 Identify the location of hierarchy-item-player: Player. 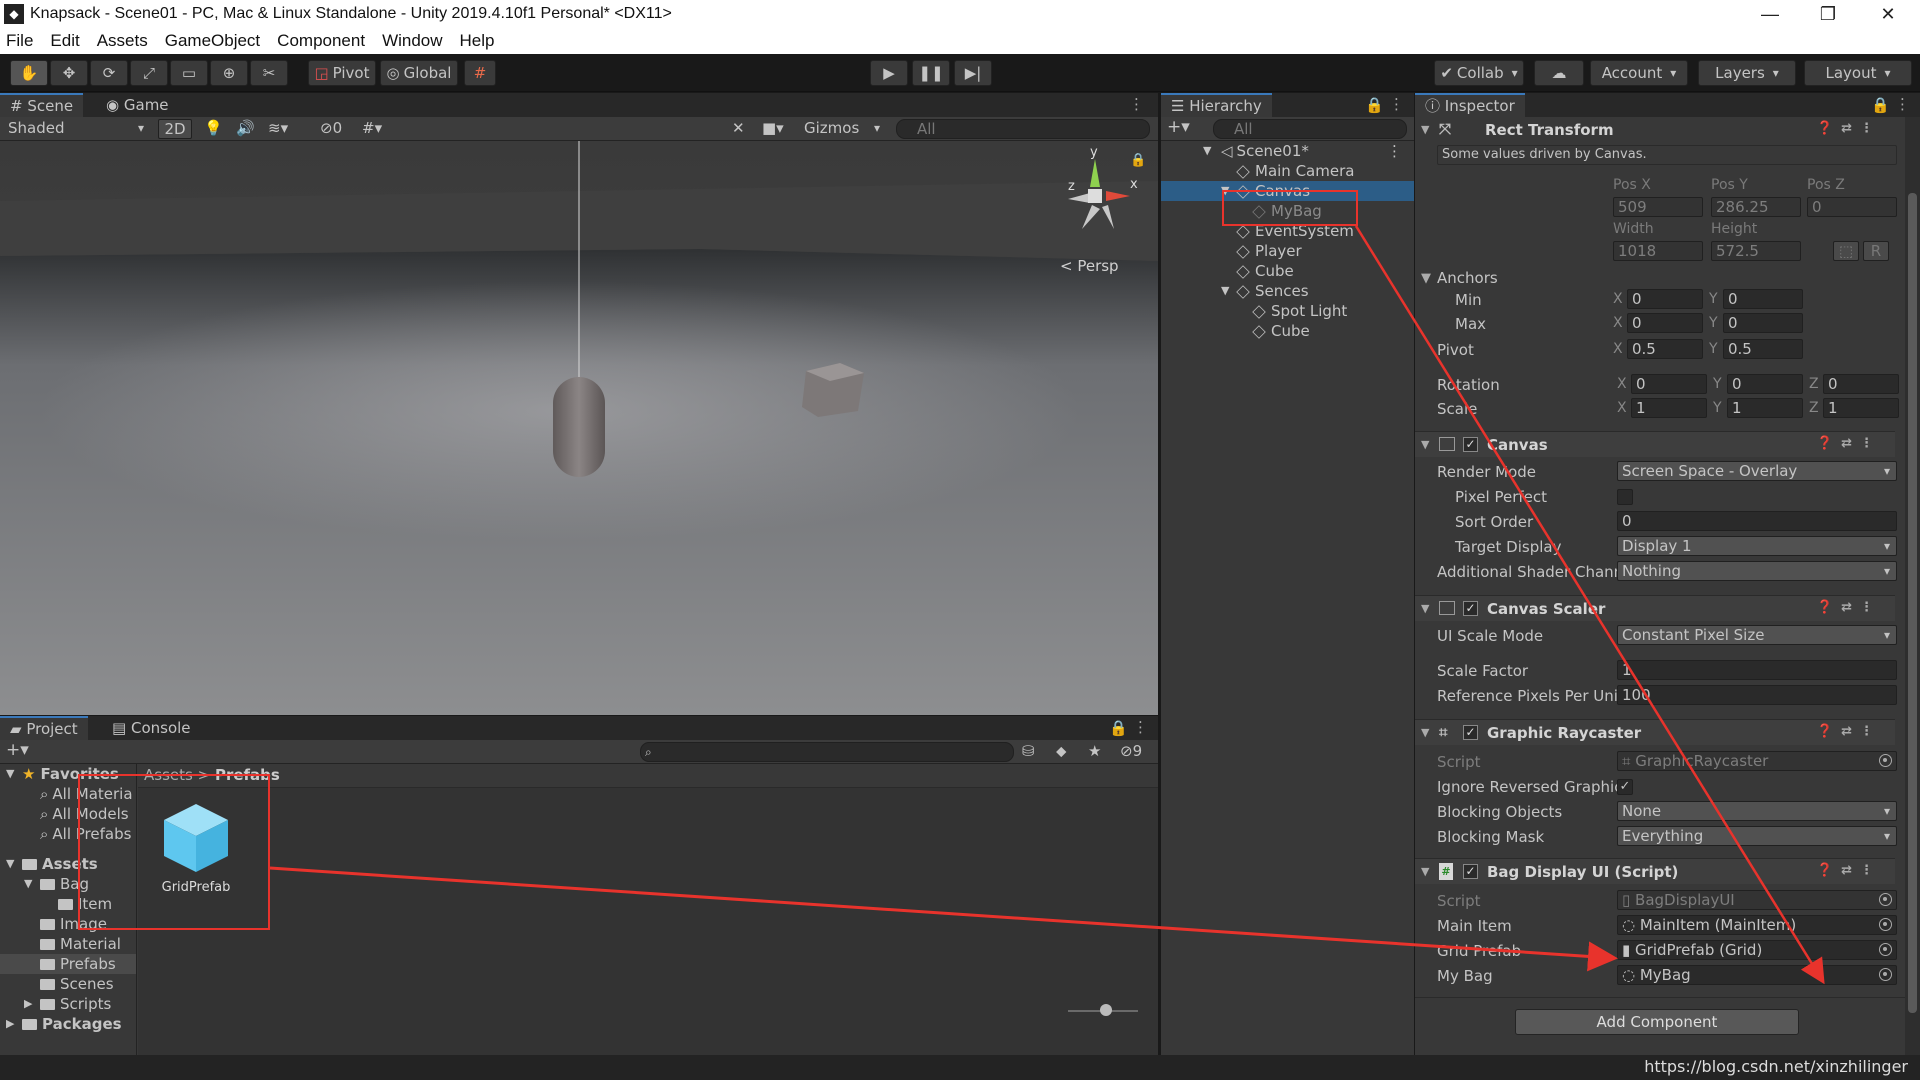
(1287, 251).